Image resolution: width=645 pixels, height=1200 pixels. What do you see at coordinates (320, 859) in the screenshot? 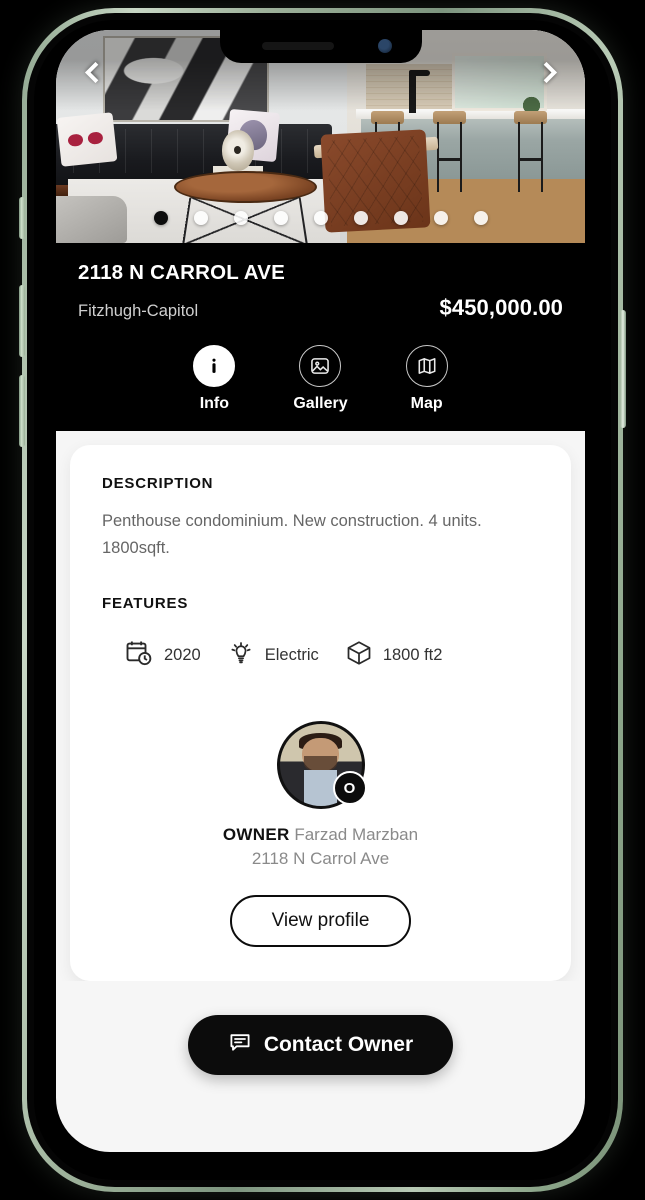
I see `owner-address: 2118 N Carrol Ave` at bounding box center [320, 859].